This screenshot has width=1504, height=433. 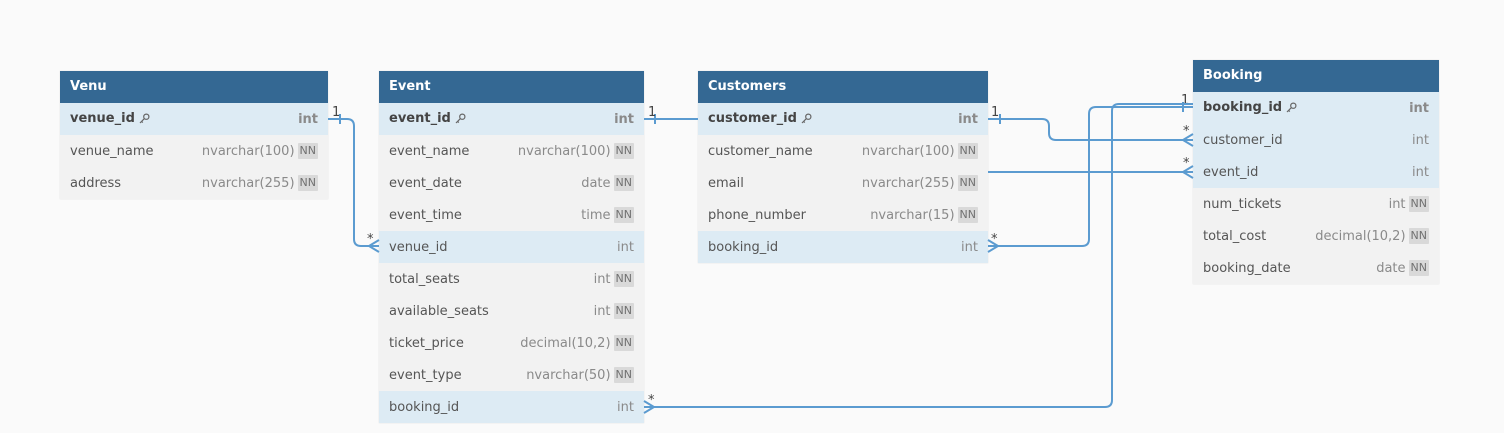 I want to click on relation-venu-event: 1*, so click(x=354, y=179).